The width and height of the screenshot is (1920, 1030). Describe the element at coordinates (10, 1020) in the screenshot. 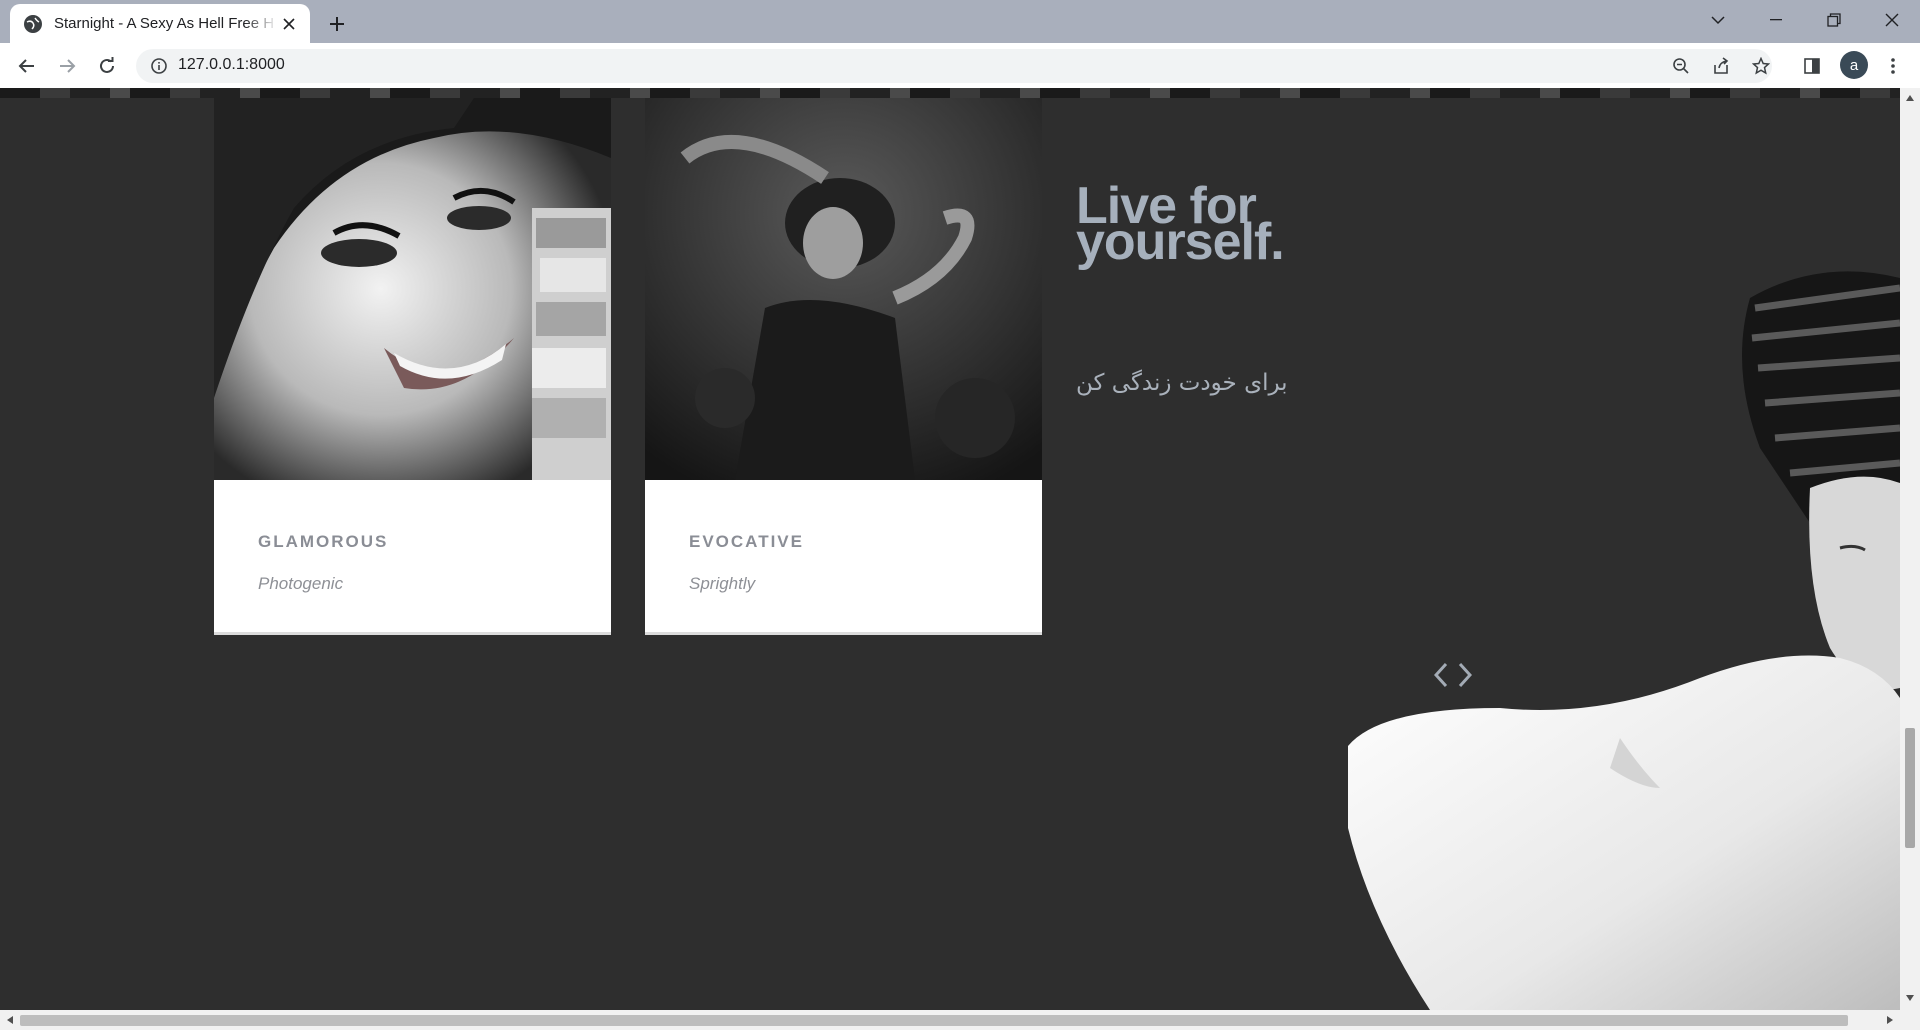

I see `scroll-left-icon` at that location.